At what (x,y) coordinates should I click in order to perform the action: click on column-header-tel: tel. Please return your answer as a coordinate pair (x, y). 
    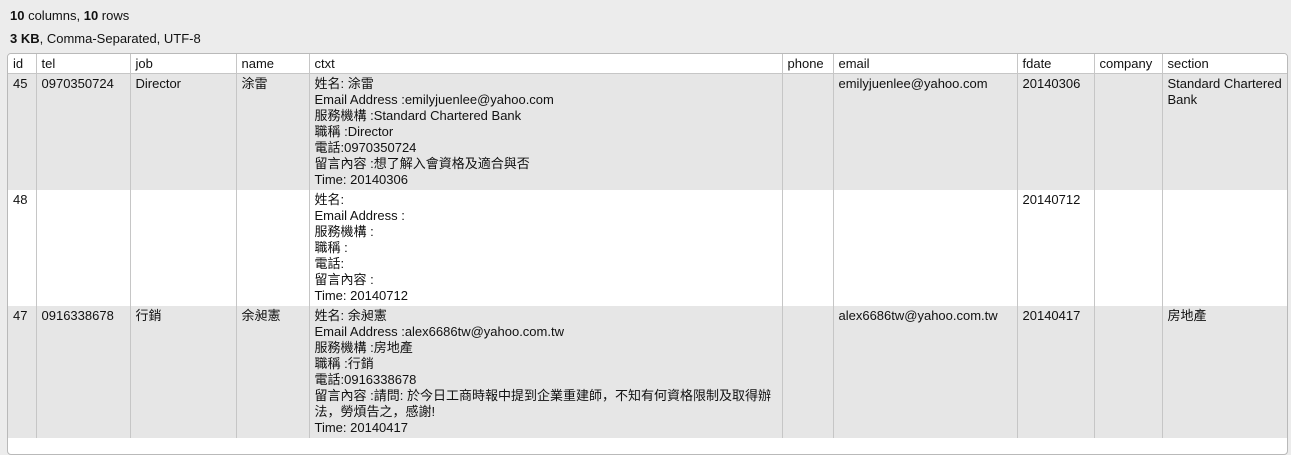
    Looking at the image, I should click on (83, 64).